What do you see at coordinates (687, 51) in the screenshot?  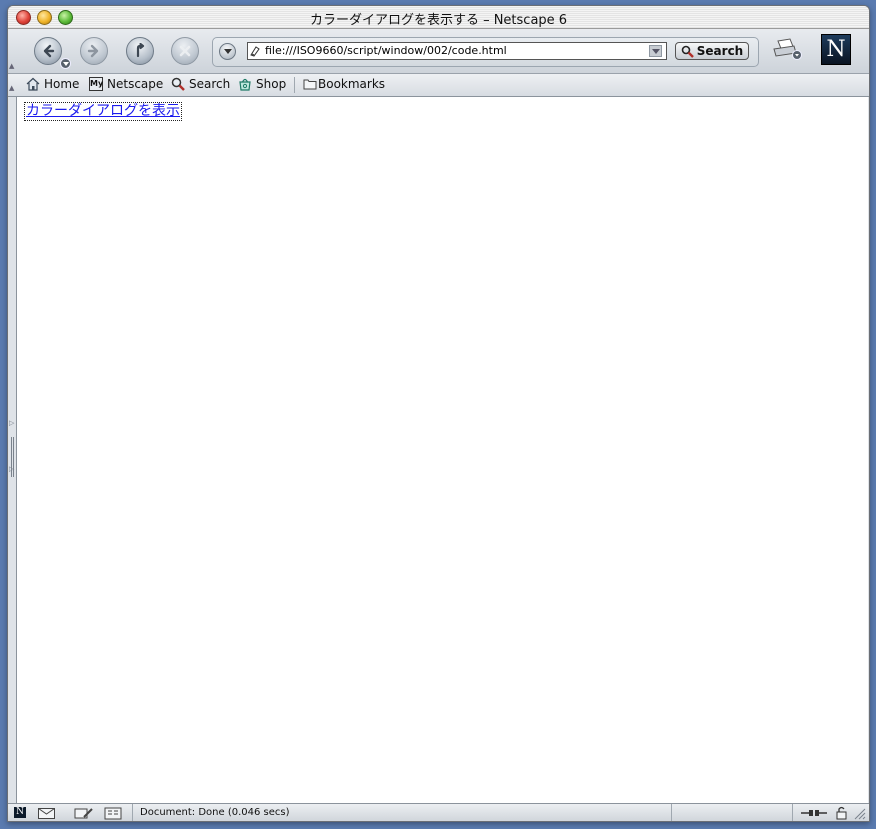 I see `magnifier-icon` at bounding box center [687, 51].